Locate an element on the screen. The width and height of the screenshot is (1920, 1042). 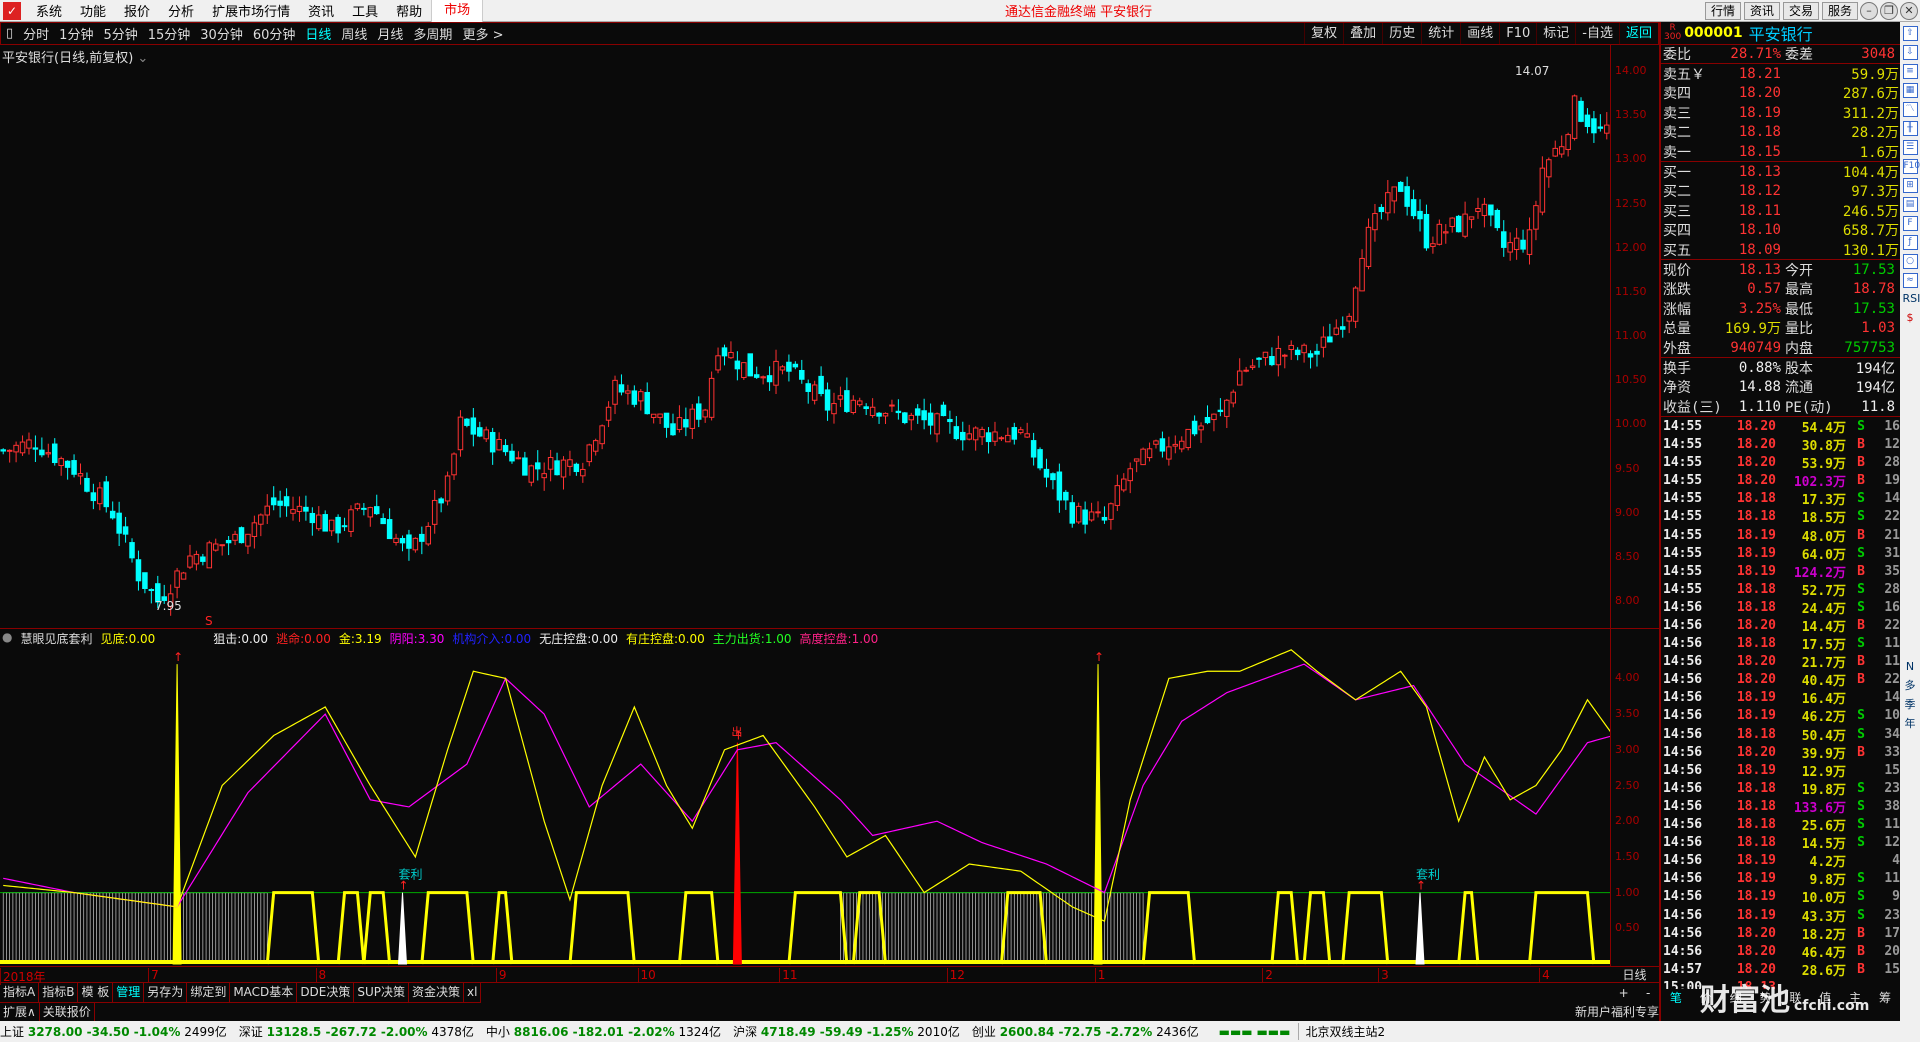
quote-button: 行情 is located at coordinates (1722, 10).